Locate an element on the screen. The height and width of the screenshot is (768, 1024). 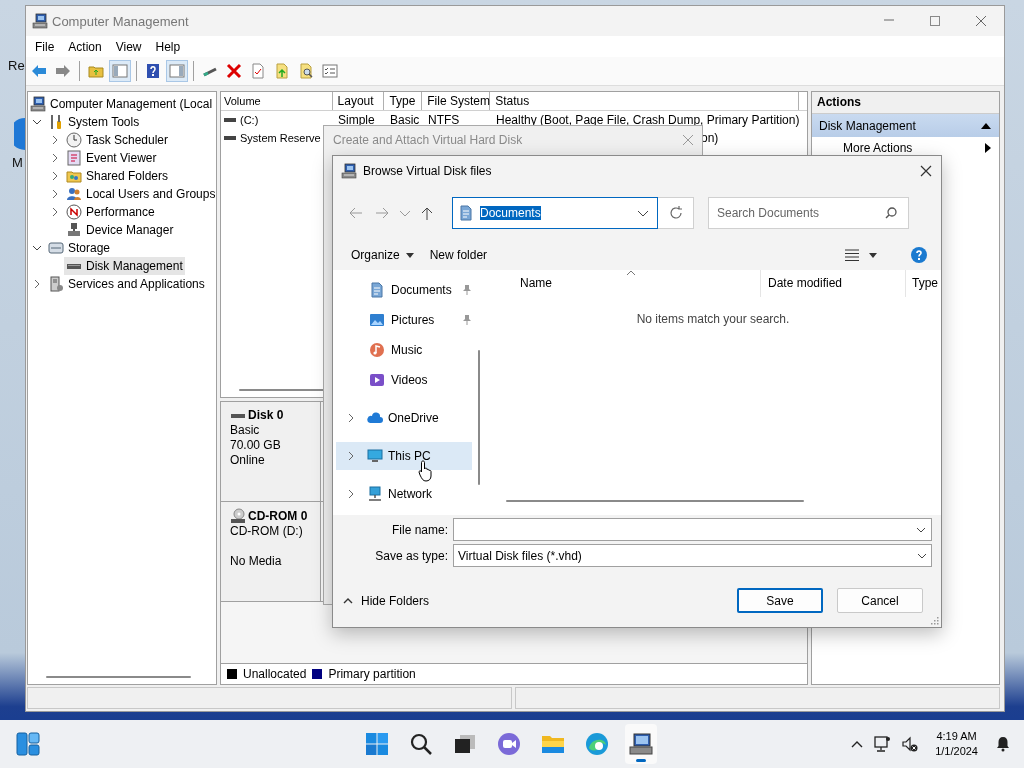
navigation-item: Network is located at coordinates (404, 494).